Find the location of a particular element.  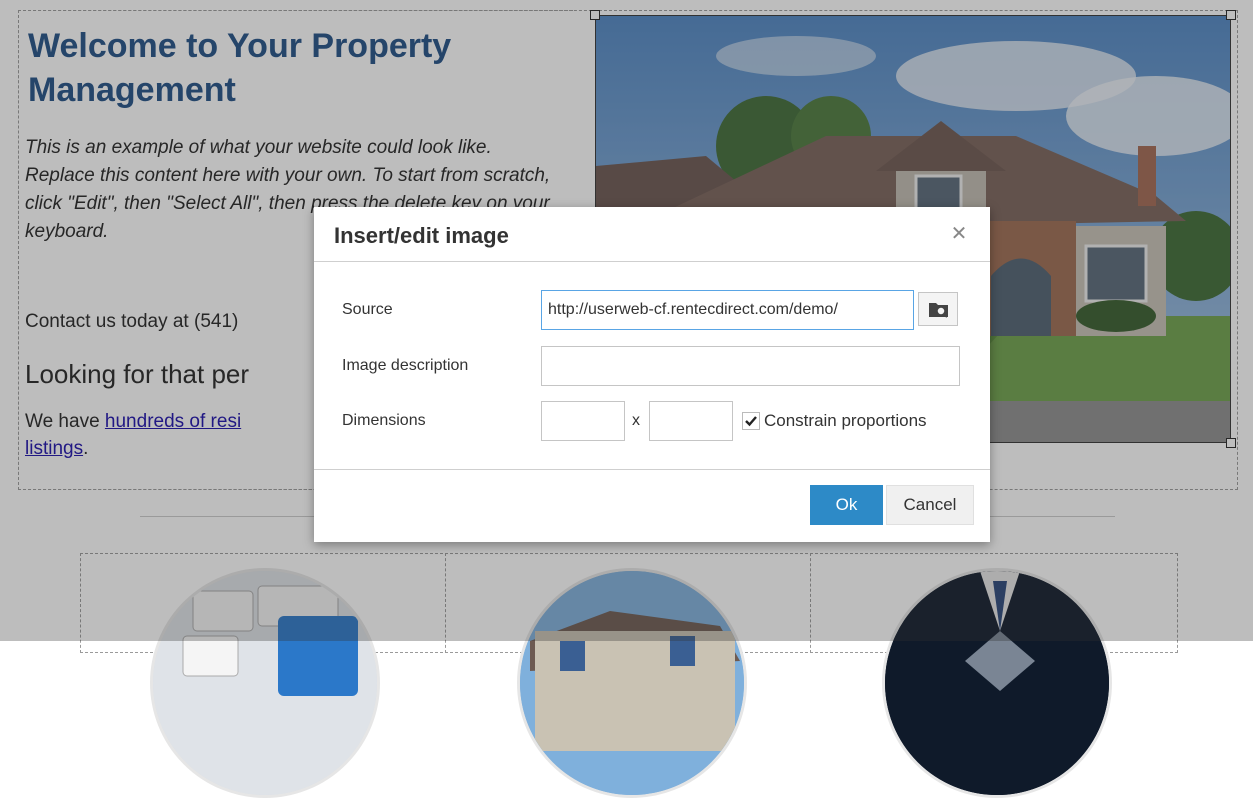

browse-folder-icon is located at coordinates (938, 310).